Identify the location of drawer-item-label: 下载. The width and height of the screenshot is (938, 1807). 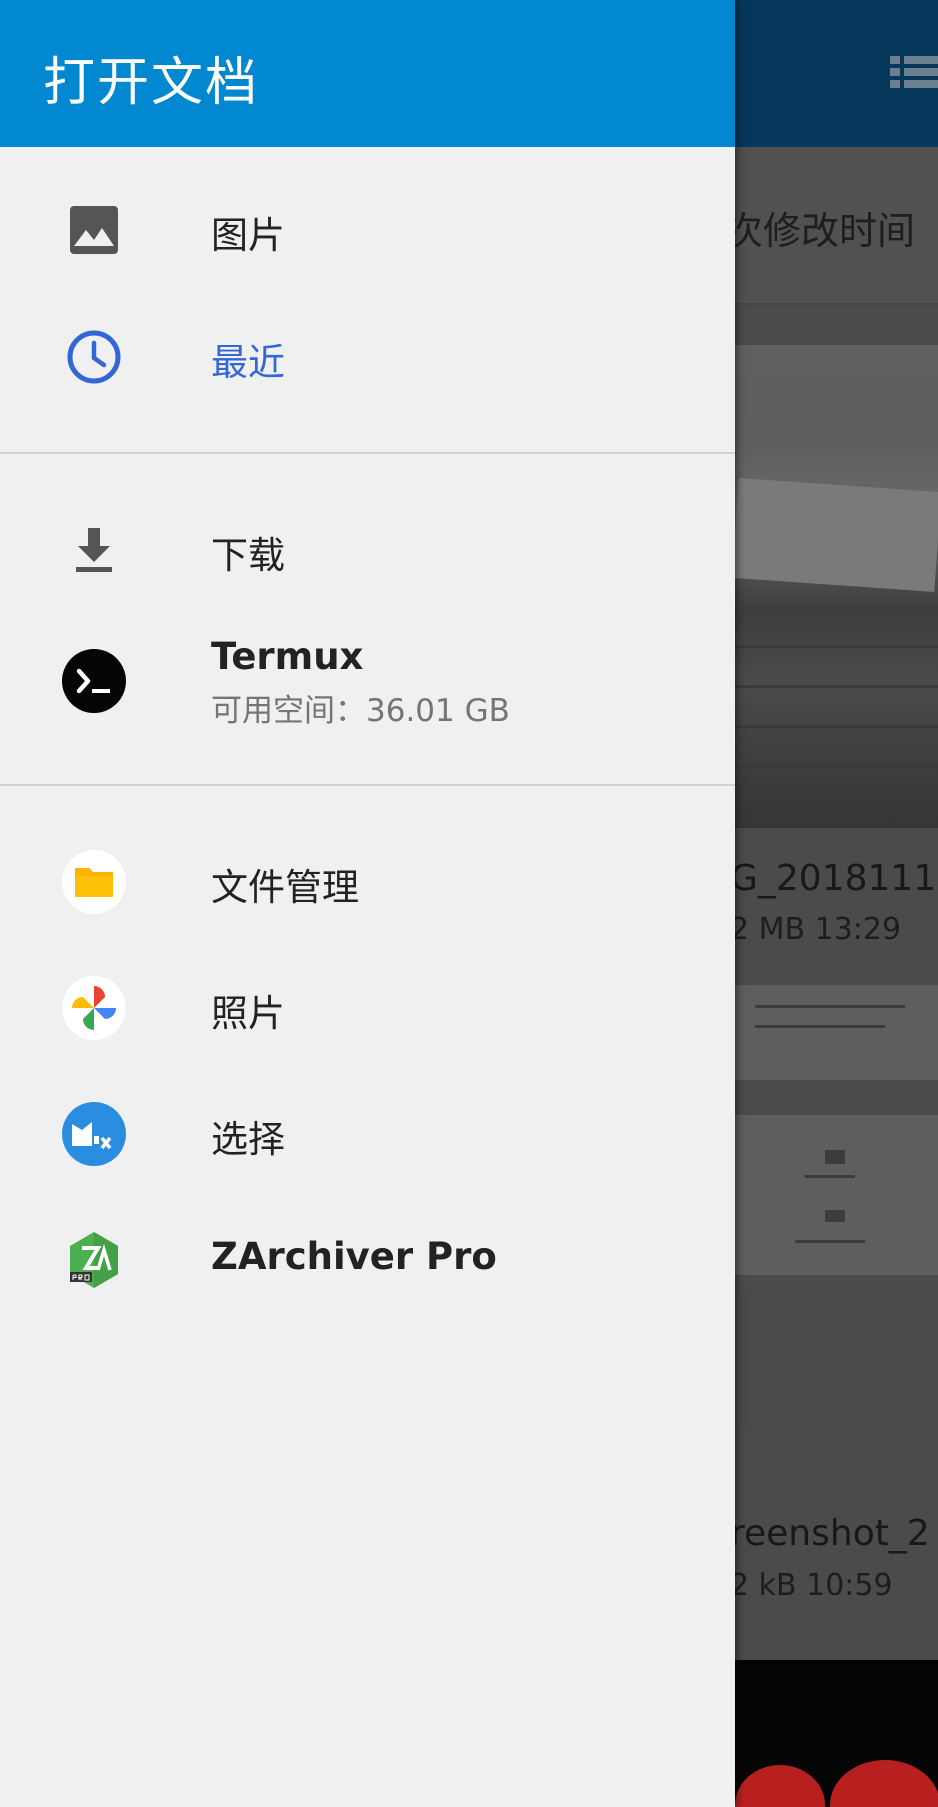
(248, 555).